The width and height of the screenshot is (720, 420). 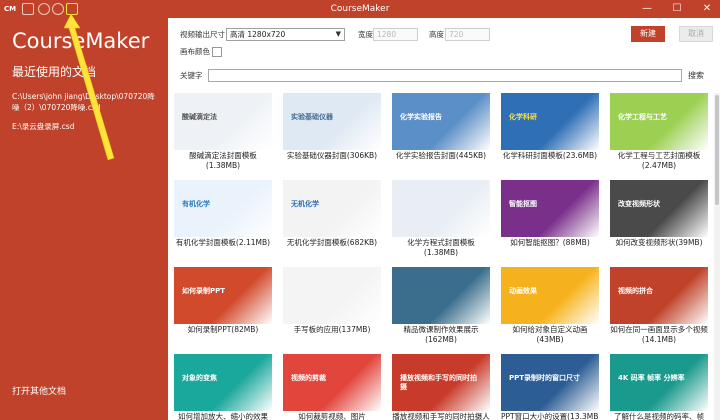 What do you see at coordinates (635, 291) in the screenshot?
I see `thumbnail-title: 视频的拼合` at bounding box center [635, 291].